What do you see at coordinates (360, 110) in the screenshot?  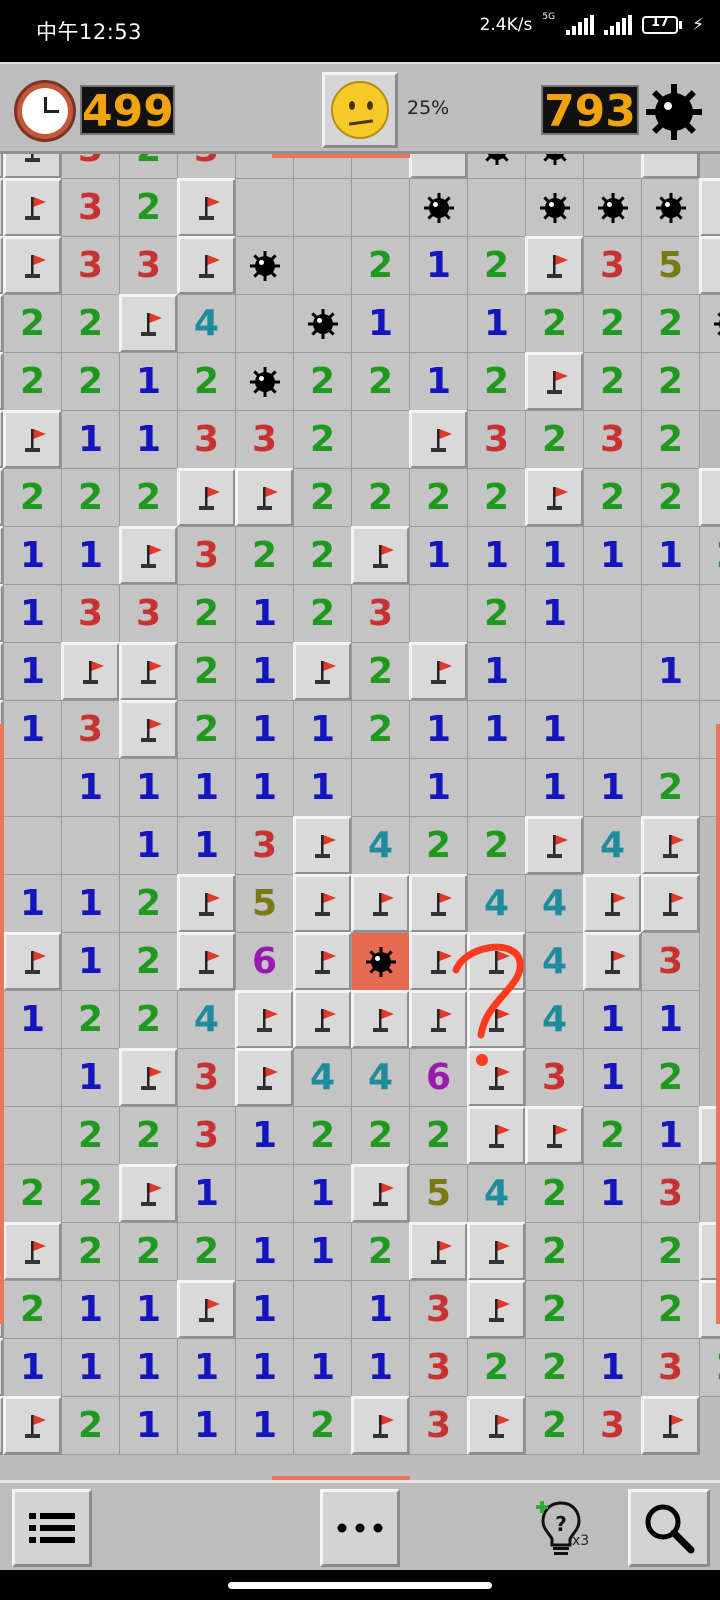 I see `reset-face-button` at bounding box center [360, 110].